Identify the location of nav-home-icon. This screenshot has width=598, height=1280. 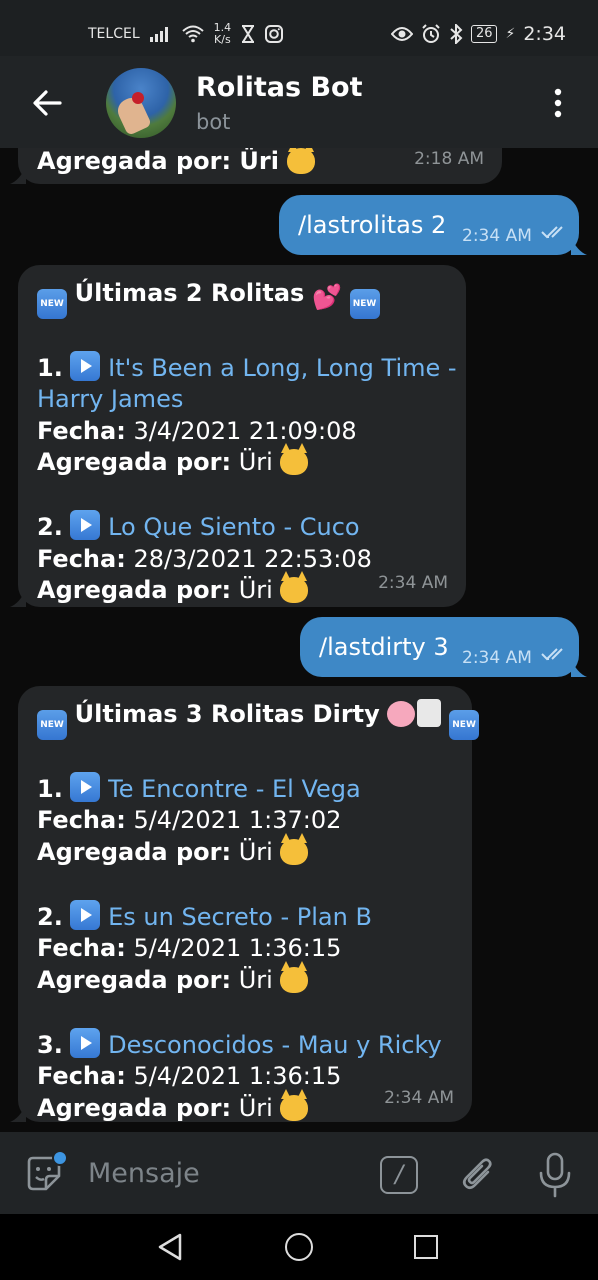
(299, 1247).